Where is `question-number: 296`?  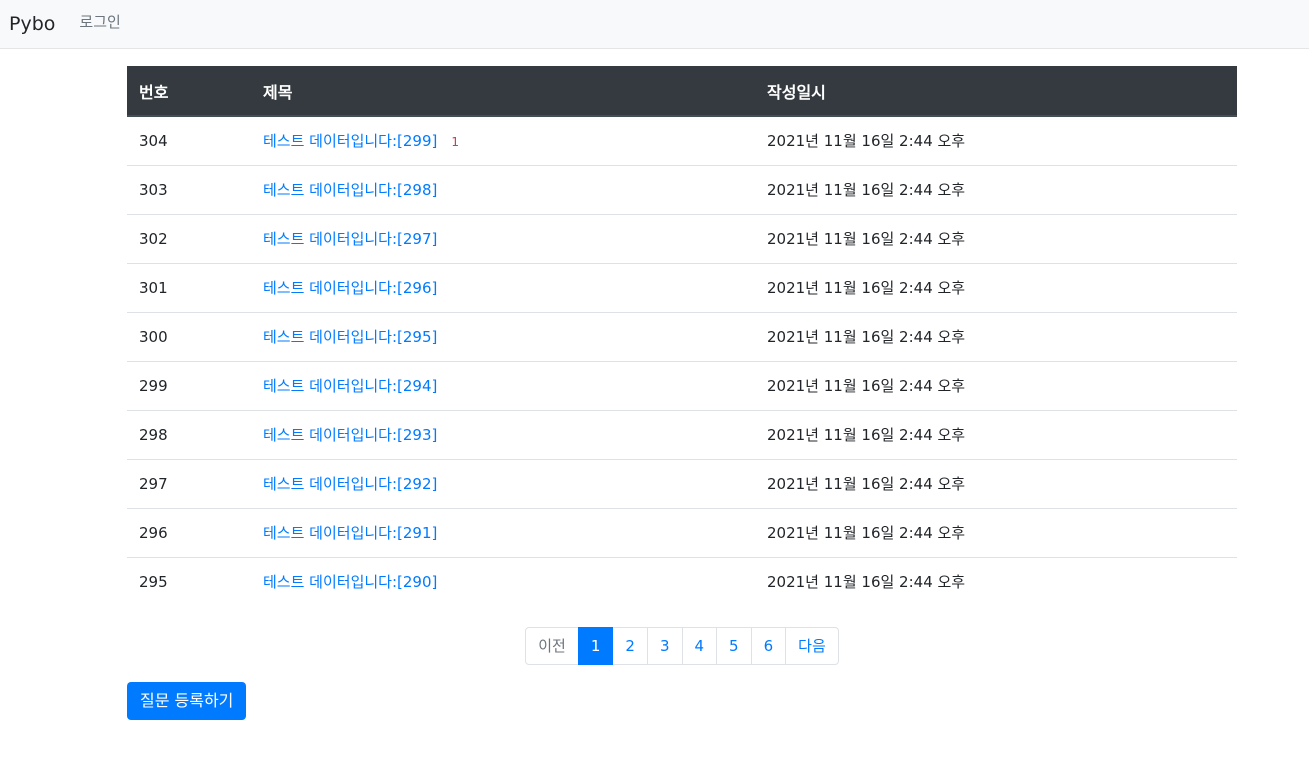
question-number: 296 is located at coordinates (189, 532).